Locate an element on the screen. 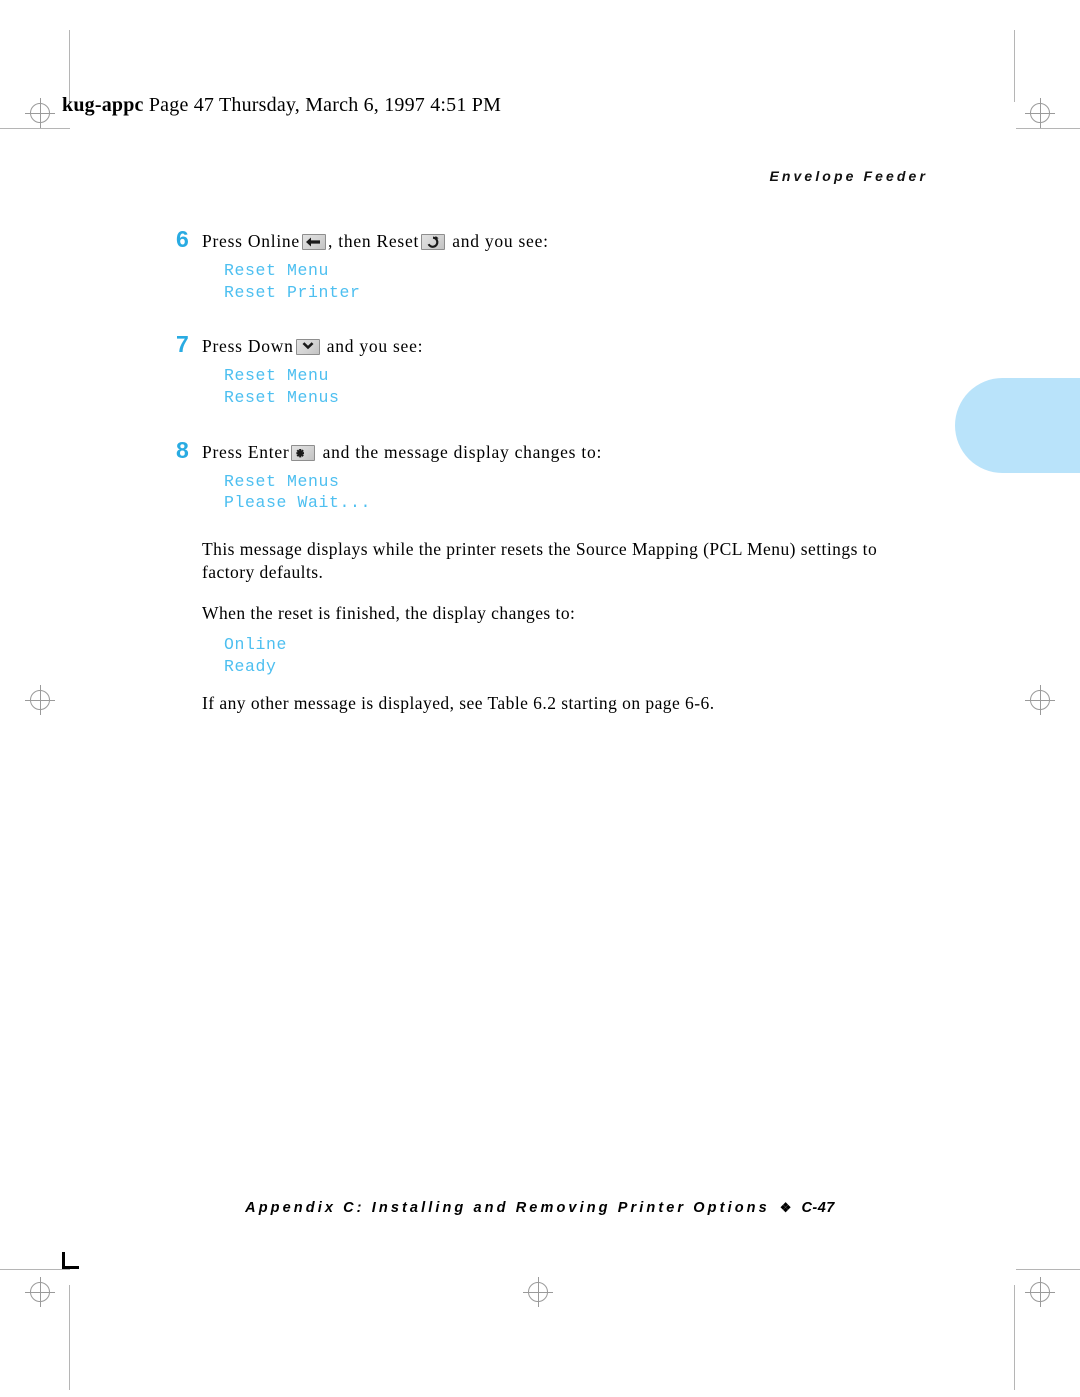  down-chevron-key is located at coordinates (307, 347).